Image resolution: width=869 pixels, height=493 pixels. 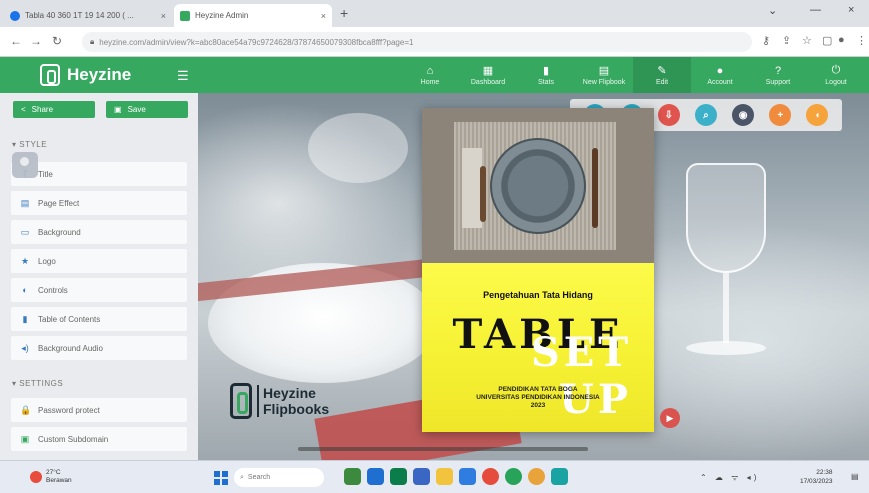 What do you see at coordinates (766, 40) in the screenshot?
I see `key-icon: ⚷` at bounding box center [766, 40].